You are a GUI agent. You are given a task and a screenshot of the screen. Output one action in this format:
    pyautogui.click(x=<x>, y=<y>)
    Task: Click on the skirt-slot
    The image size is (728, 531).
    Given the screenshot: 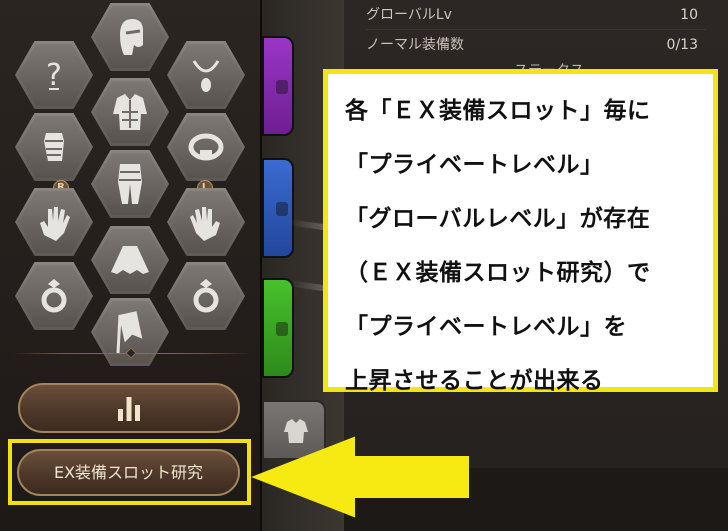 What is the action you would take?
    pyautogui.click(x=130, y=260)
    